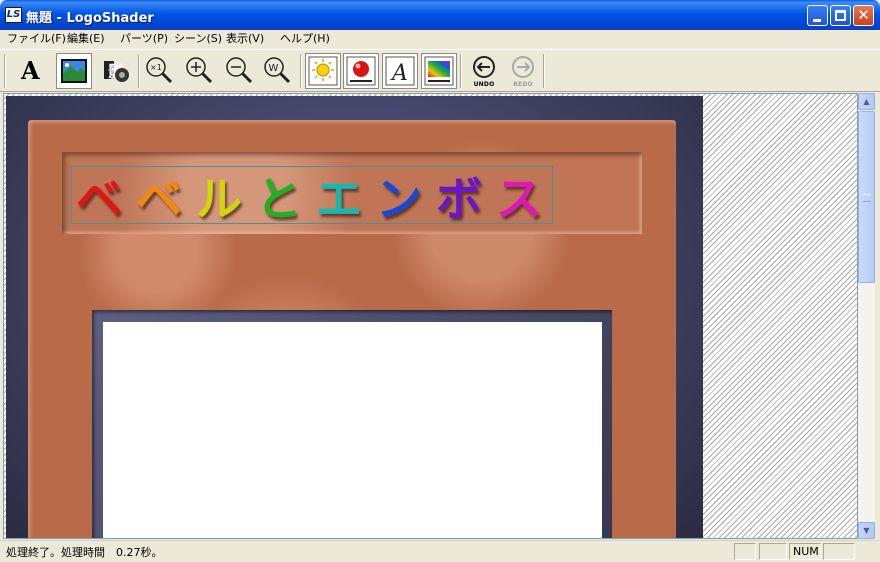  I want to click on stamp-icon: 影, so click(116, 71).